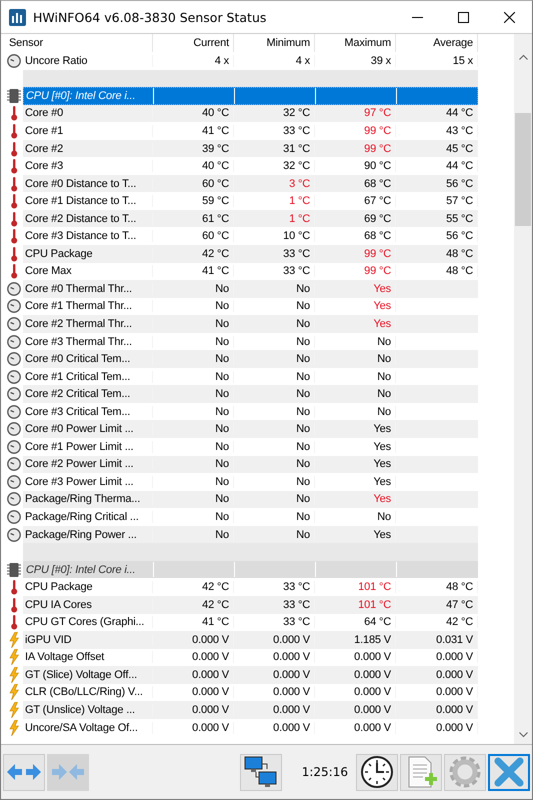  I want to click on table-row: Core #1 Critical Tem... No No No, so click(250, 377).